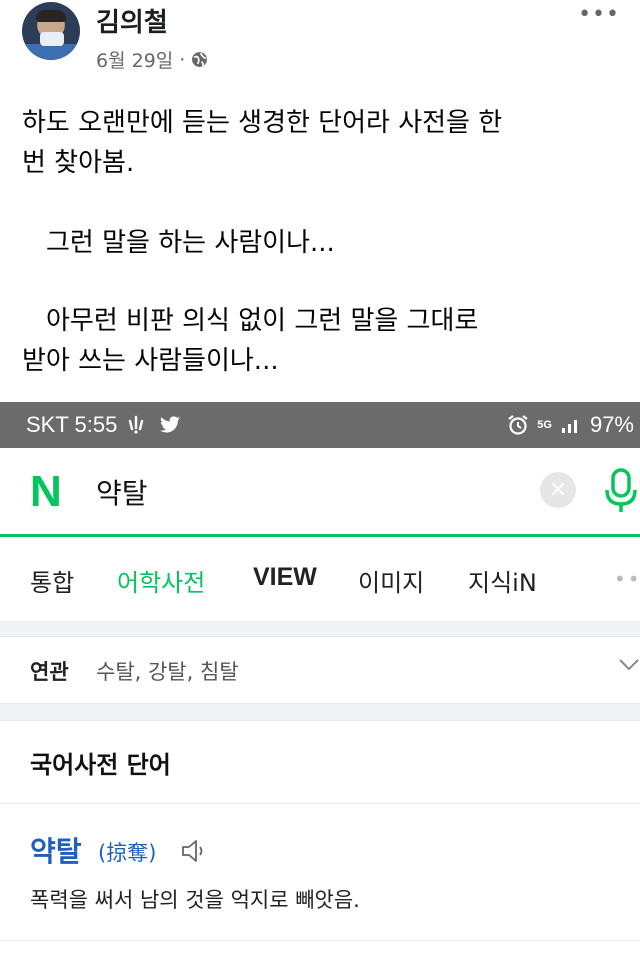  What do you see at coordinates (100, 765) in the screenshot?
I see `dictionary-section-title: 국어사전 단어` at bounding box center [100, 765].